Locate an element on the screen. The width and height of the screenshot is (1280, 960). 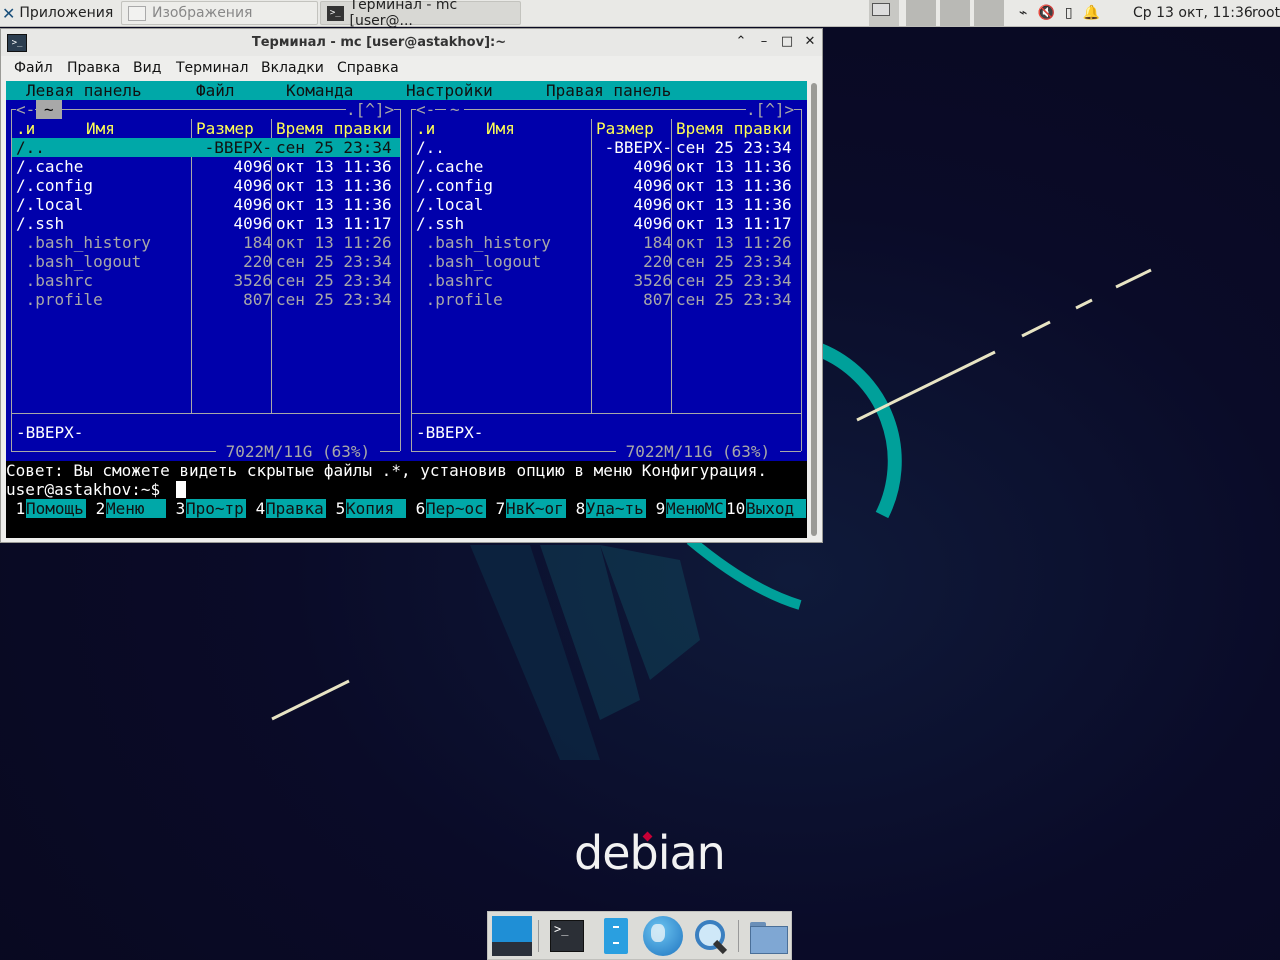
battery-icon: ▯ is located at coordinates (1069, 13).